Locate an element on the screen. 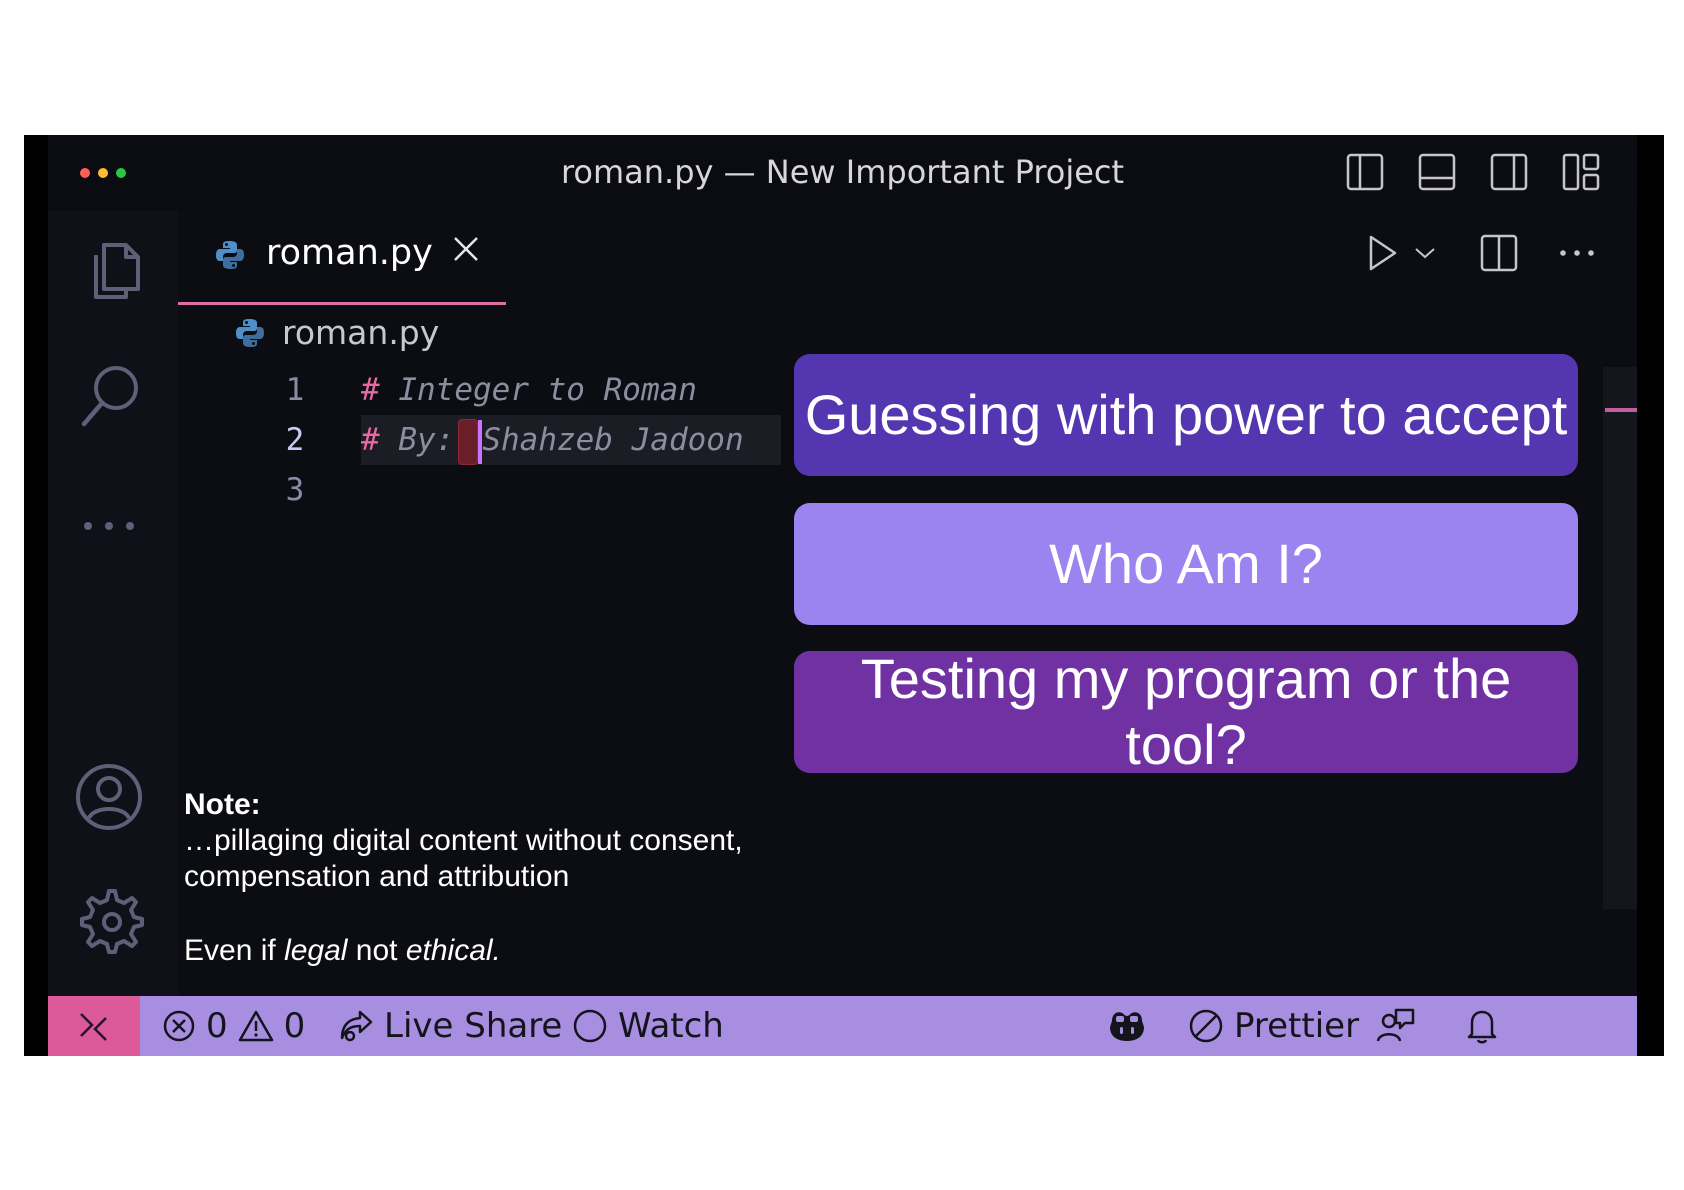 This screenshot has width=1684, height=1190. error-icon is located at coordinates (179, 1026).